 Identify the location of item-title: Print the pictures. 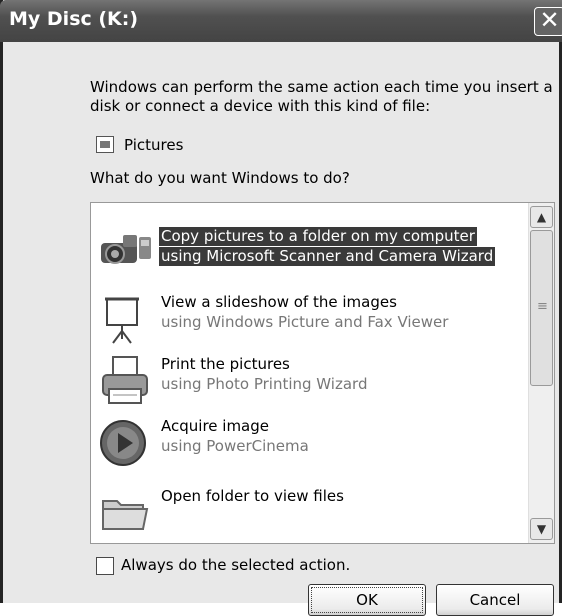
(225, 364).